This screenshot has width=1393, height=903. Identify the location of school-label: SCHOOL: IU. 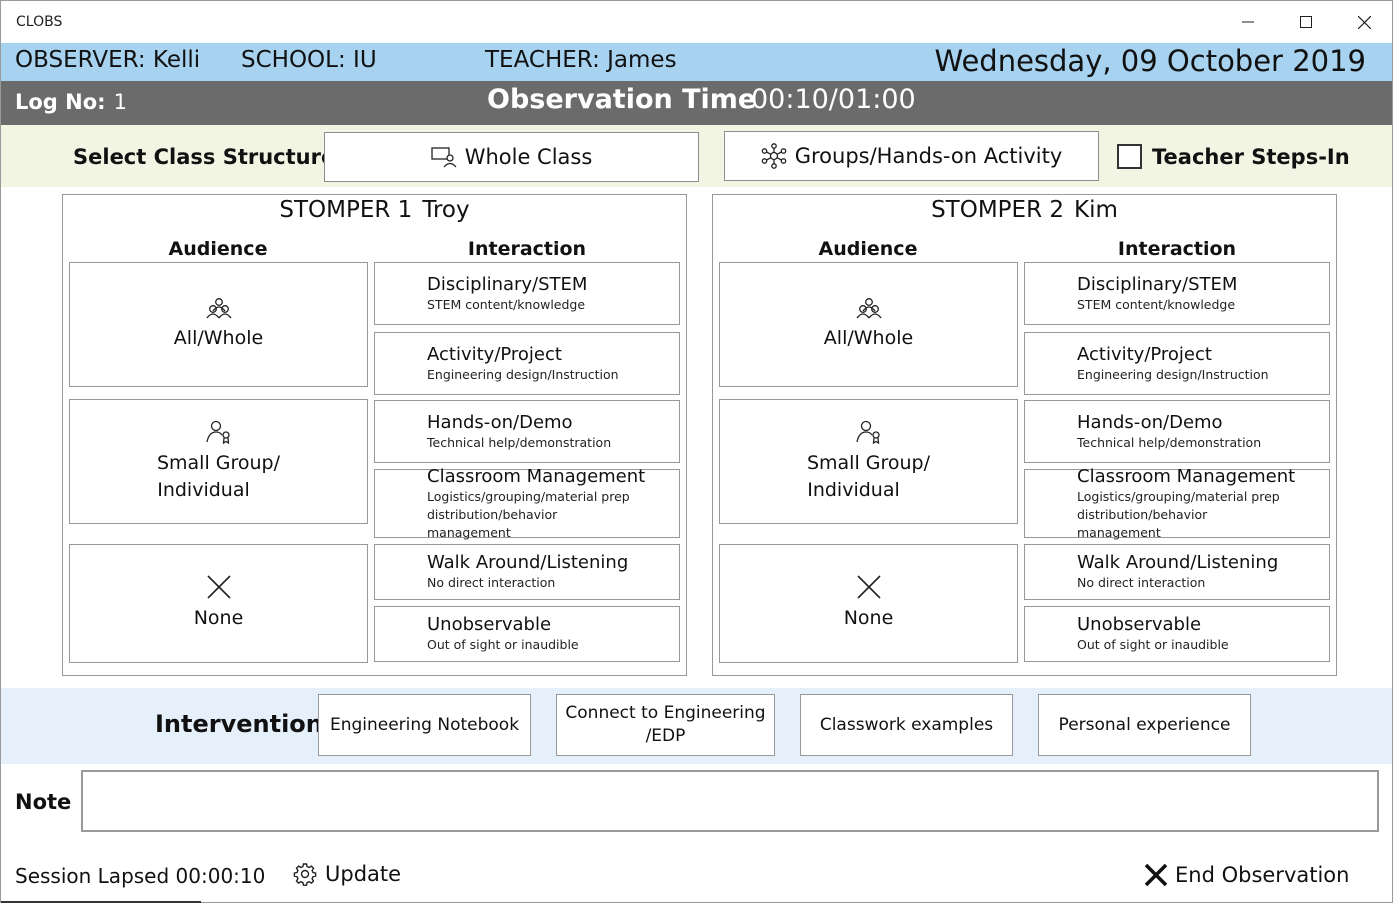
(309, 60).